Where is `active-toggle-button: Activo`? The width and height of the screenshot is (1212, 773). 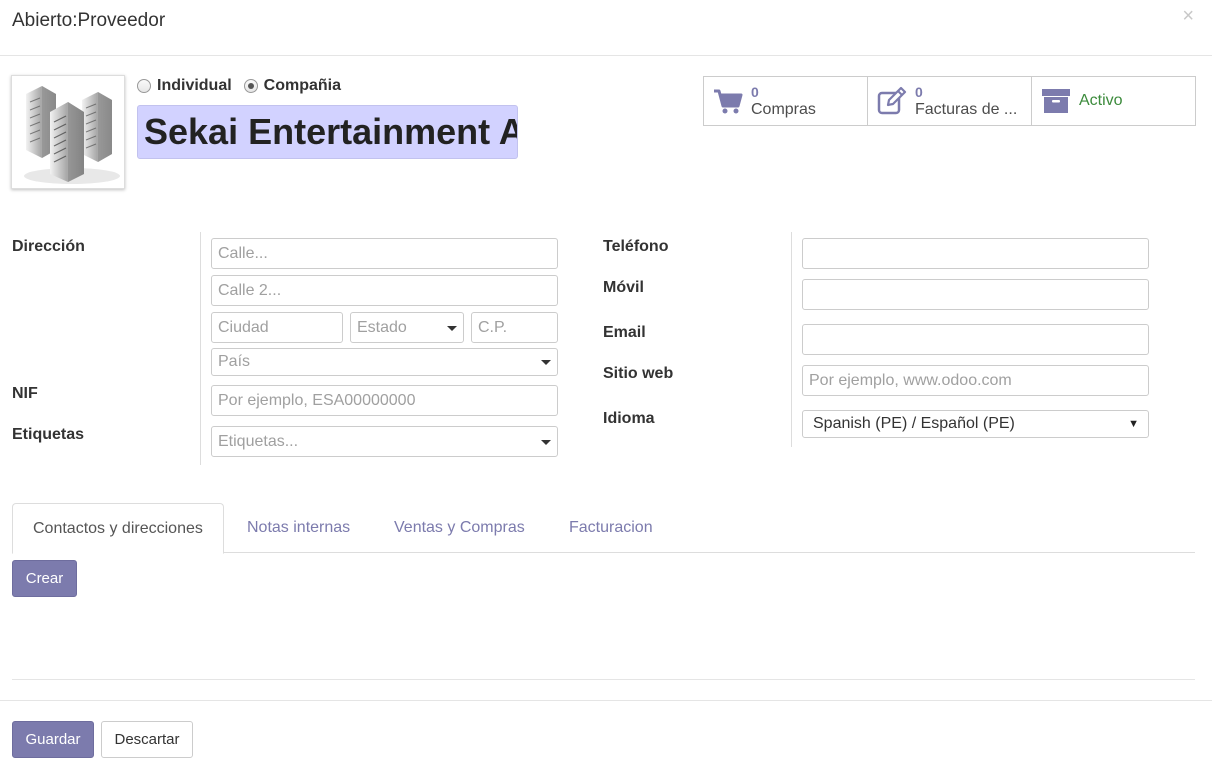
active-toggle-button: Activo is located at coordinates (1113, 101).